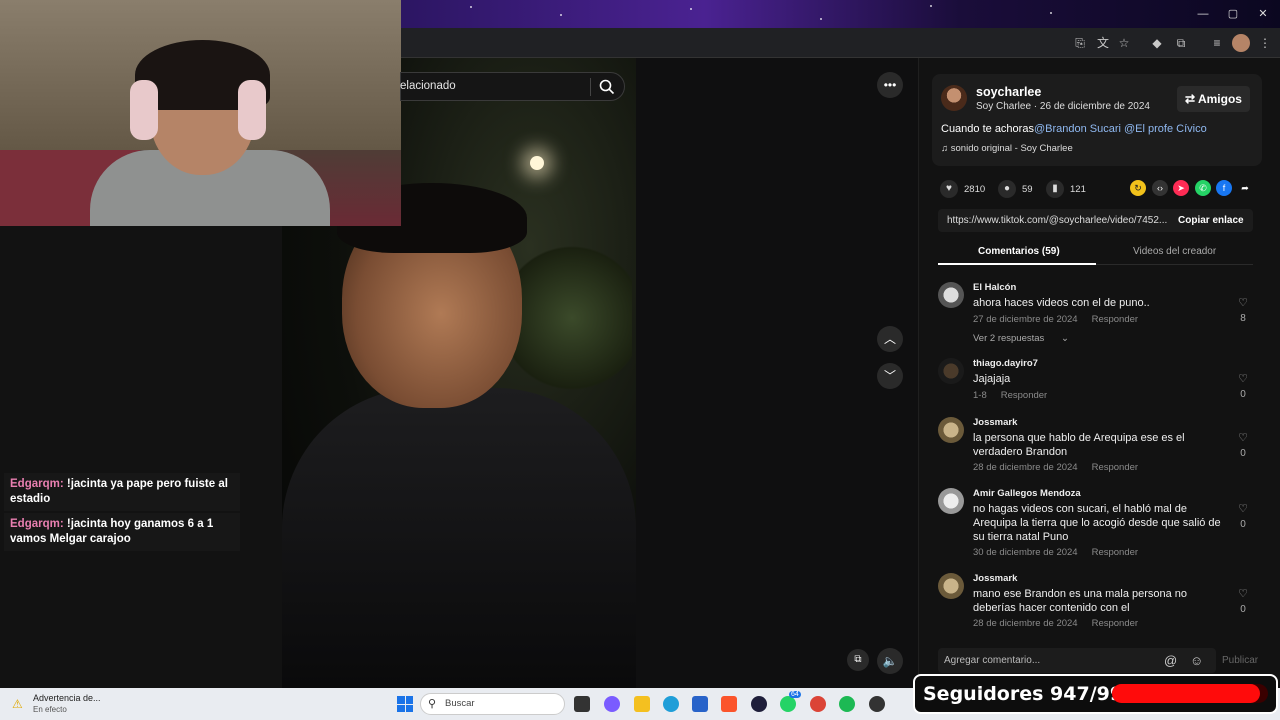 Image resolution: width=1280 pixels, height=720 pixels. What do you see at coordinates (1120, 129) in the screenshot?
I see `caption-mentions: @Brandon Sucari @El profe Cívico` at bounding box center [1120, 129].